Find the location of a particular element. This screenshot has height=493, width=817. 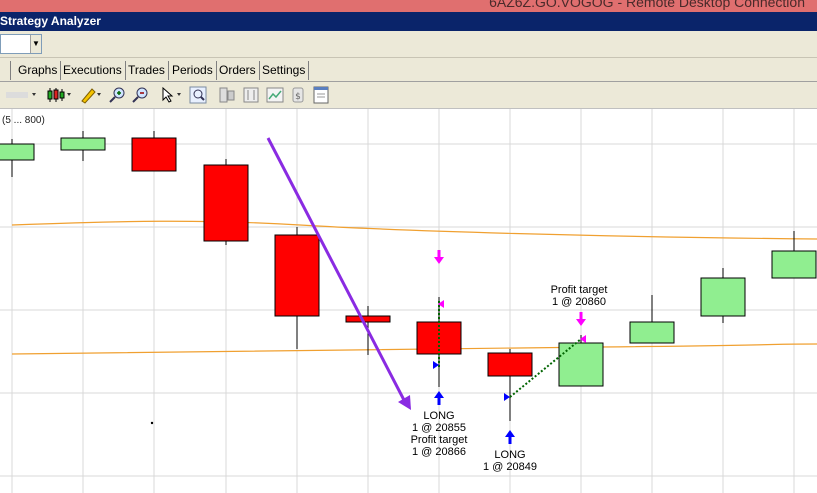

draw-pencil-icon is located at coordinates (92, 95).